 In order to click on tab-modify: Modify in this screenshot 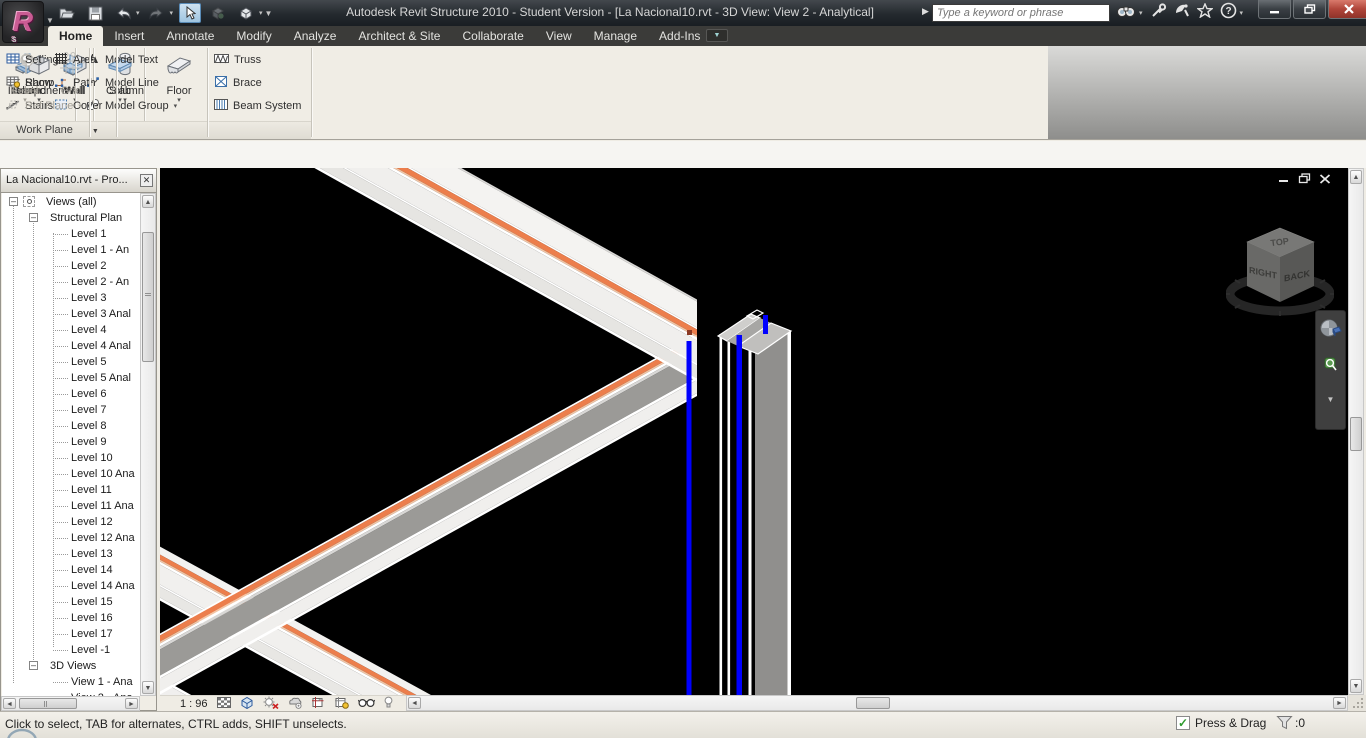, I will do `click(253, 36)`.